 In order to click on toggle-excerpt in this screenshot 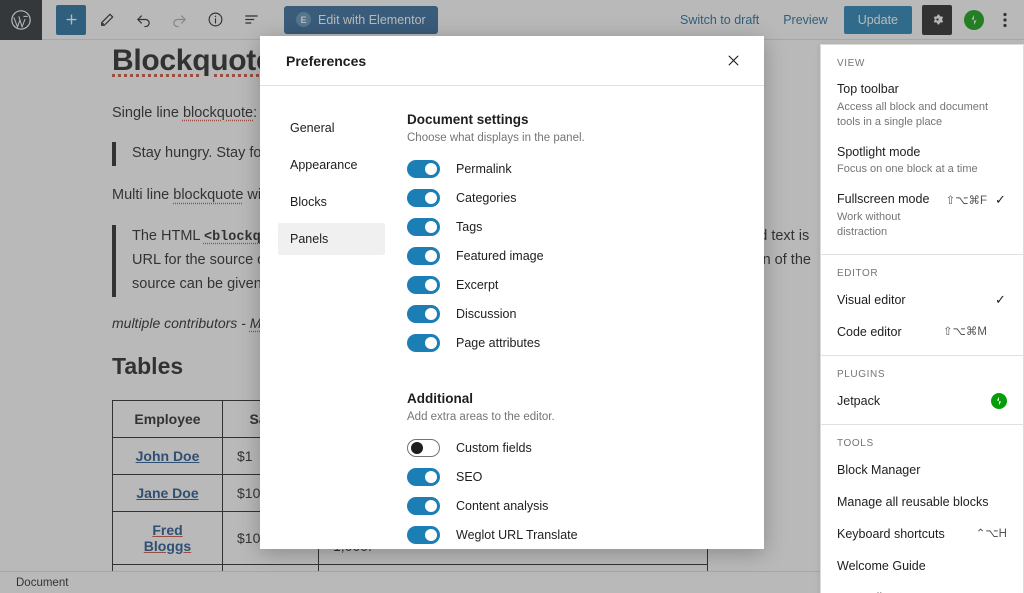, I will do `click(423, 285)`.